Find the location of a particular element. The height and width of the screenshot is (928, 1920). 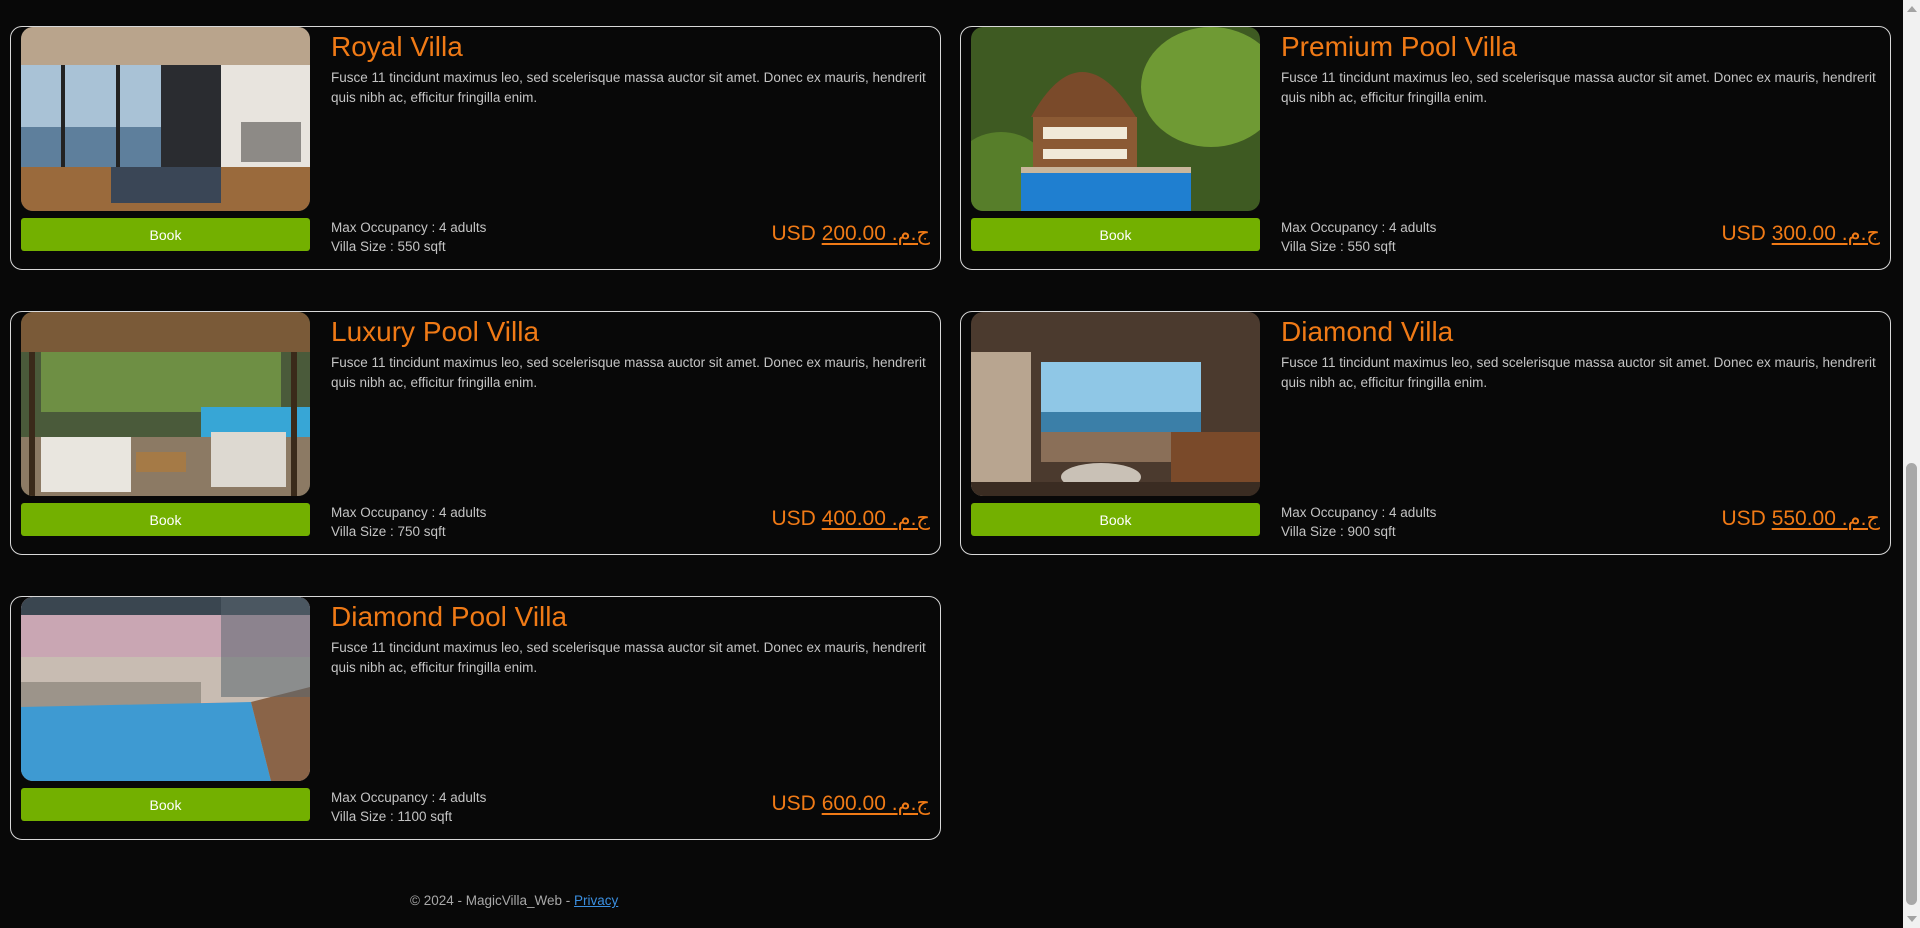

footer-copyright: © 2024 - MagicVilla_Web - is located at coordinates (492, 900).